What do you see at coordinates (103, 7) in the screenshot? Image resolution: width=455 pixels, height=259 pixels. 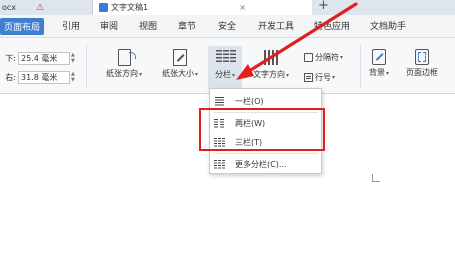 I see `document-icon` at bounding box center [103, 7].